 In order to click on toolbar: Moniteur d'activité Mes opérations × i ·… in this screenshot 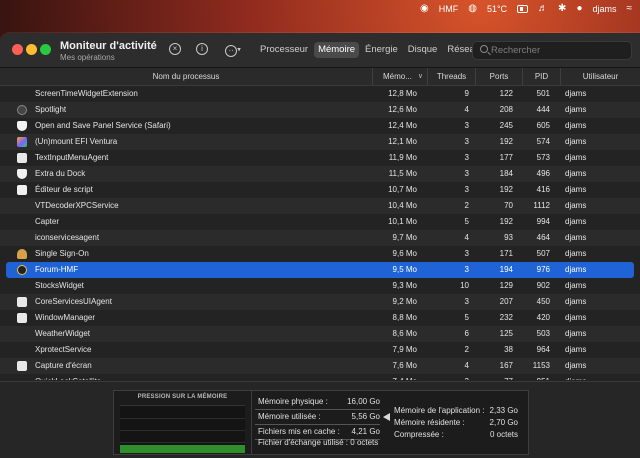, I will do `click(320, 50)`.